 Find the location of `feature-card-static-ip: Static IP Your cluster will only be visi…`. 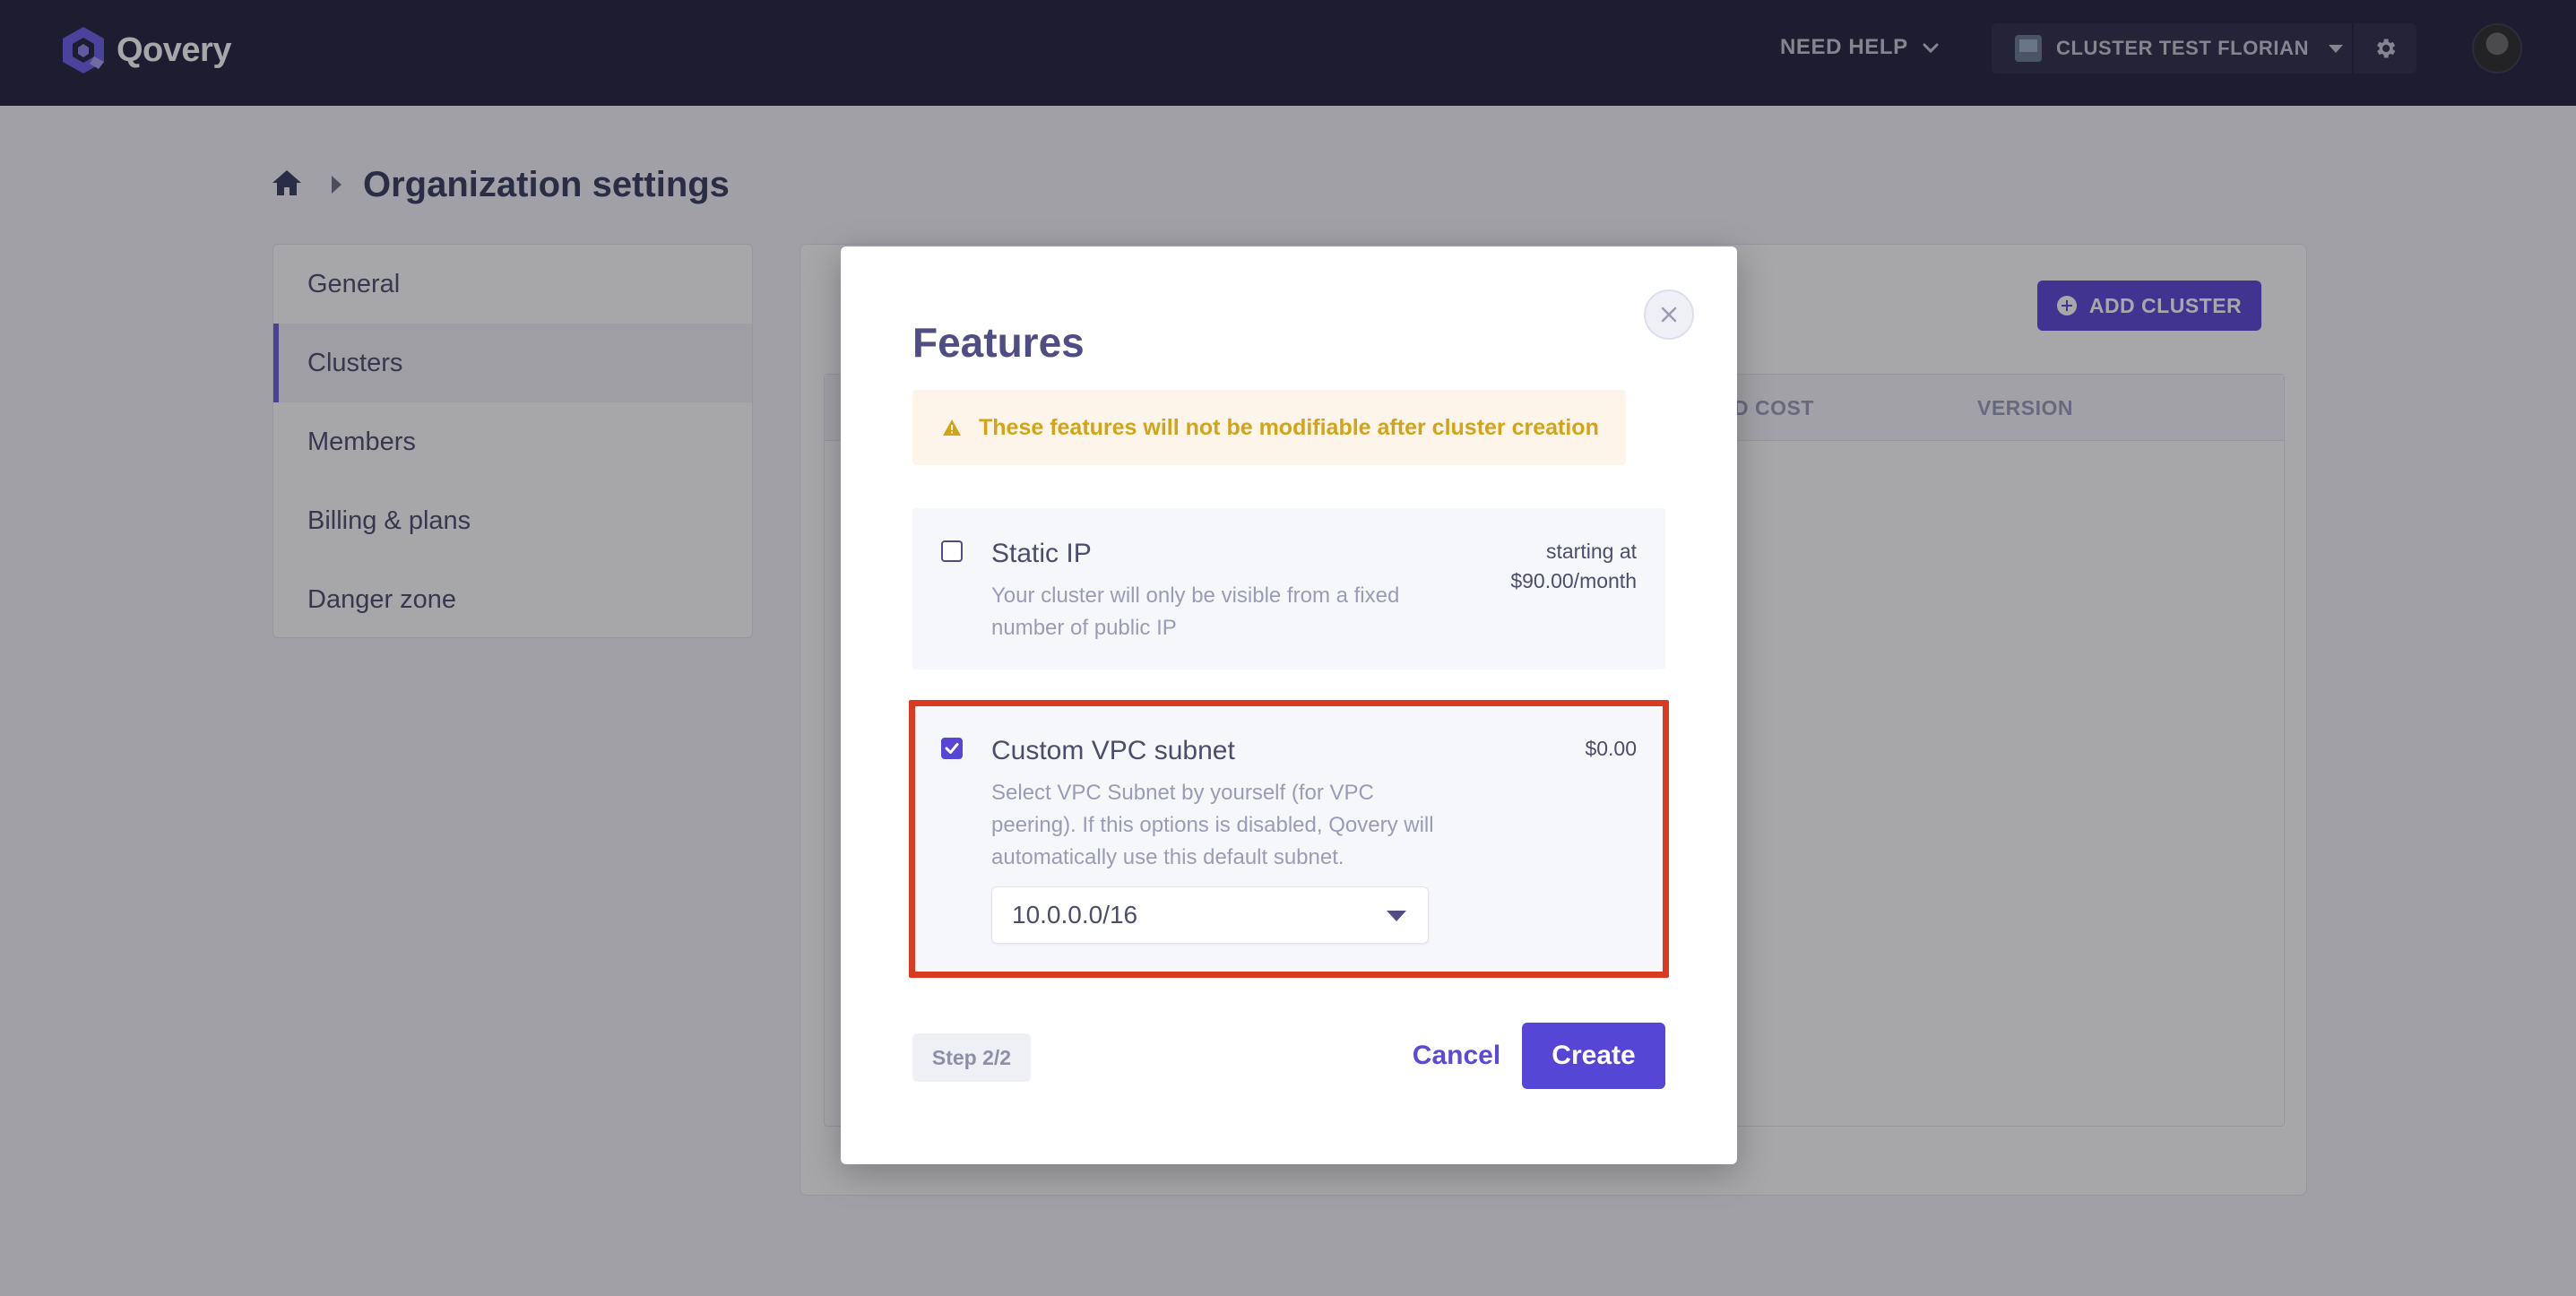

feature-card-static-ip: Static IP Your cluster will only be visi… is located at coordinates (1288, 589).